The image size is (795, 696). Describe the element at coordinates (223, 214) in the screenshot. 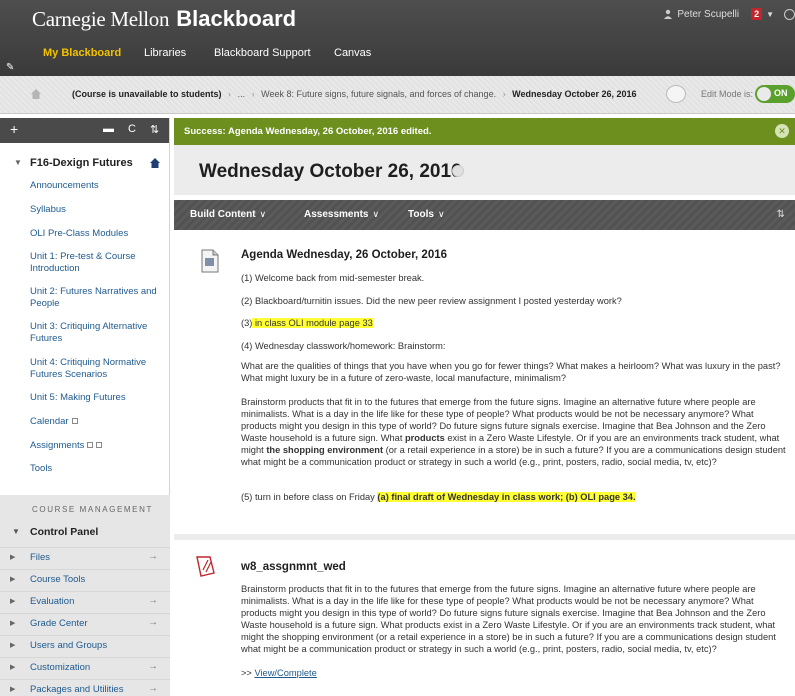

I see `button-label: Build Content` at that location.